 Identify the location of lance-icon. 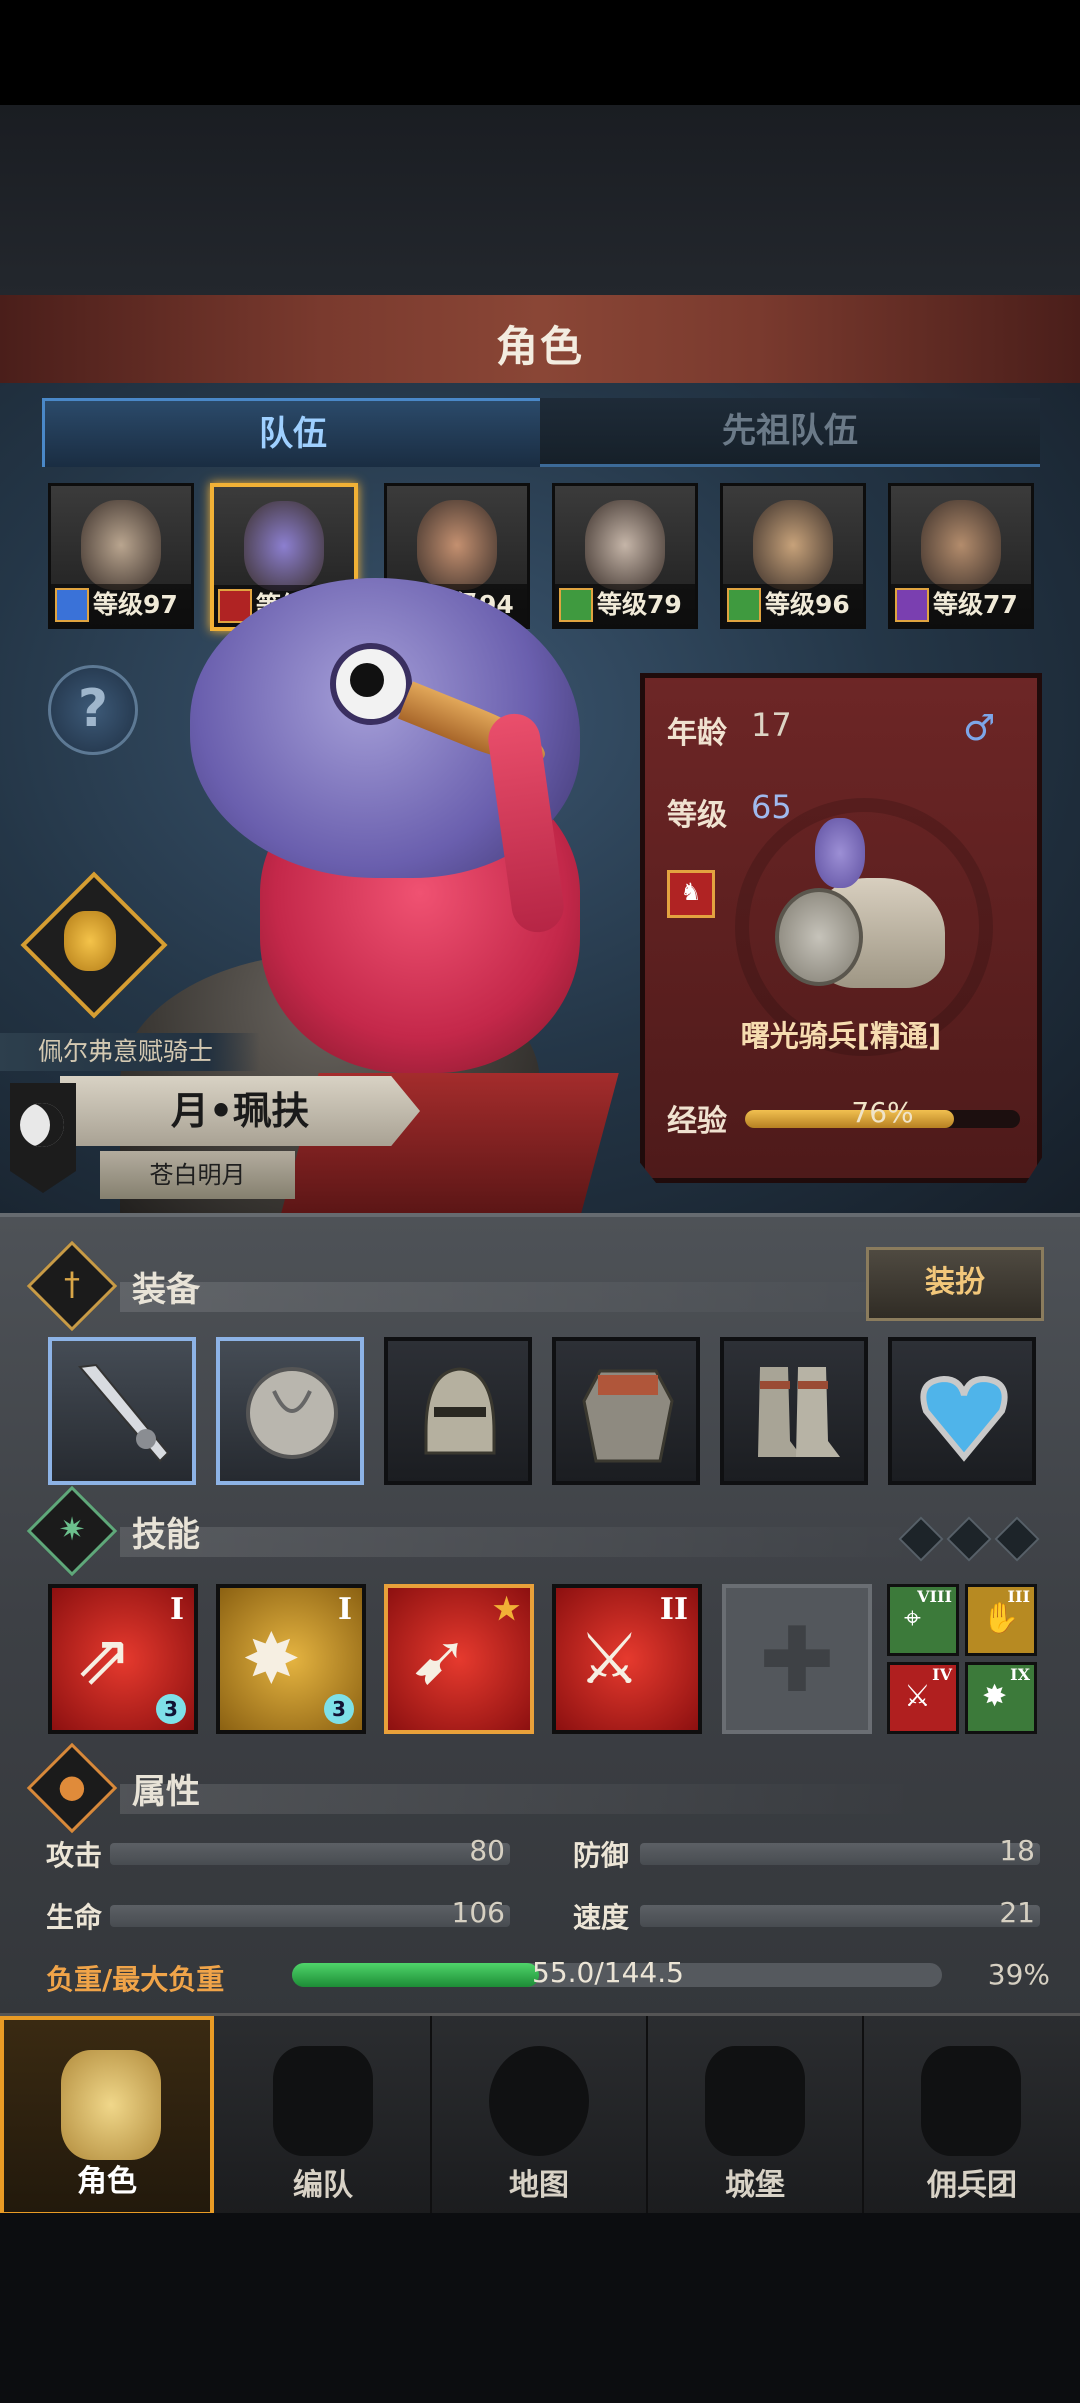
(124, 1413).